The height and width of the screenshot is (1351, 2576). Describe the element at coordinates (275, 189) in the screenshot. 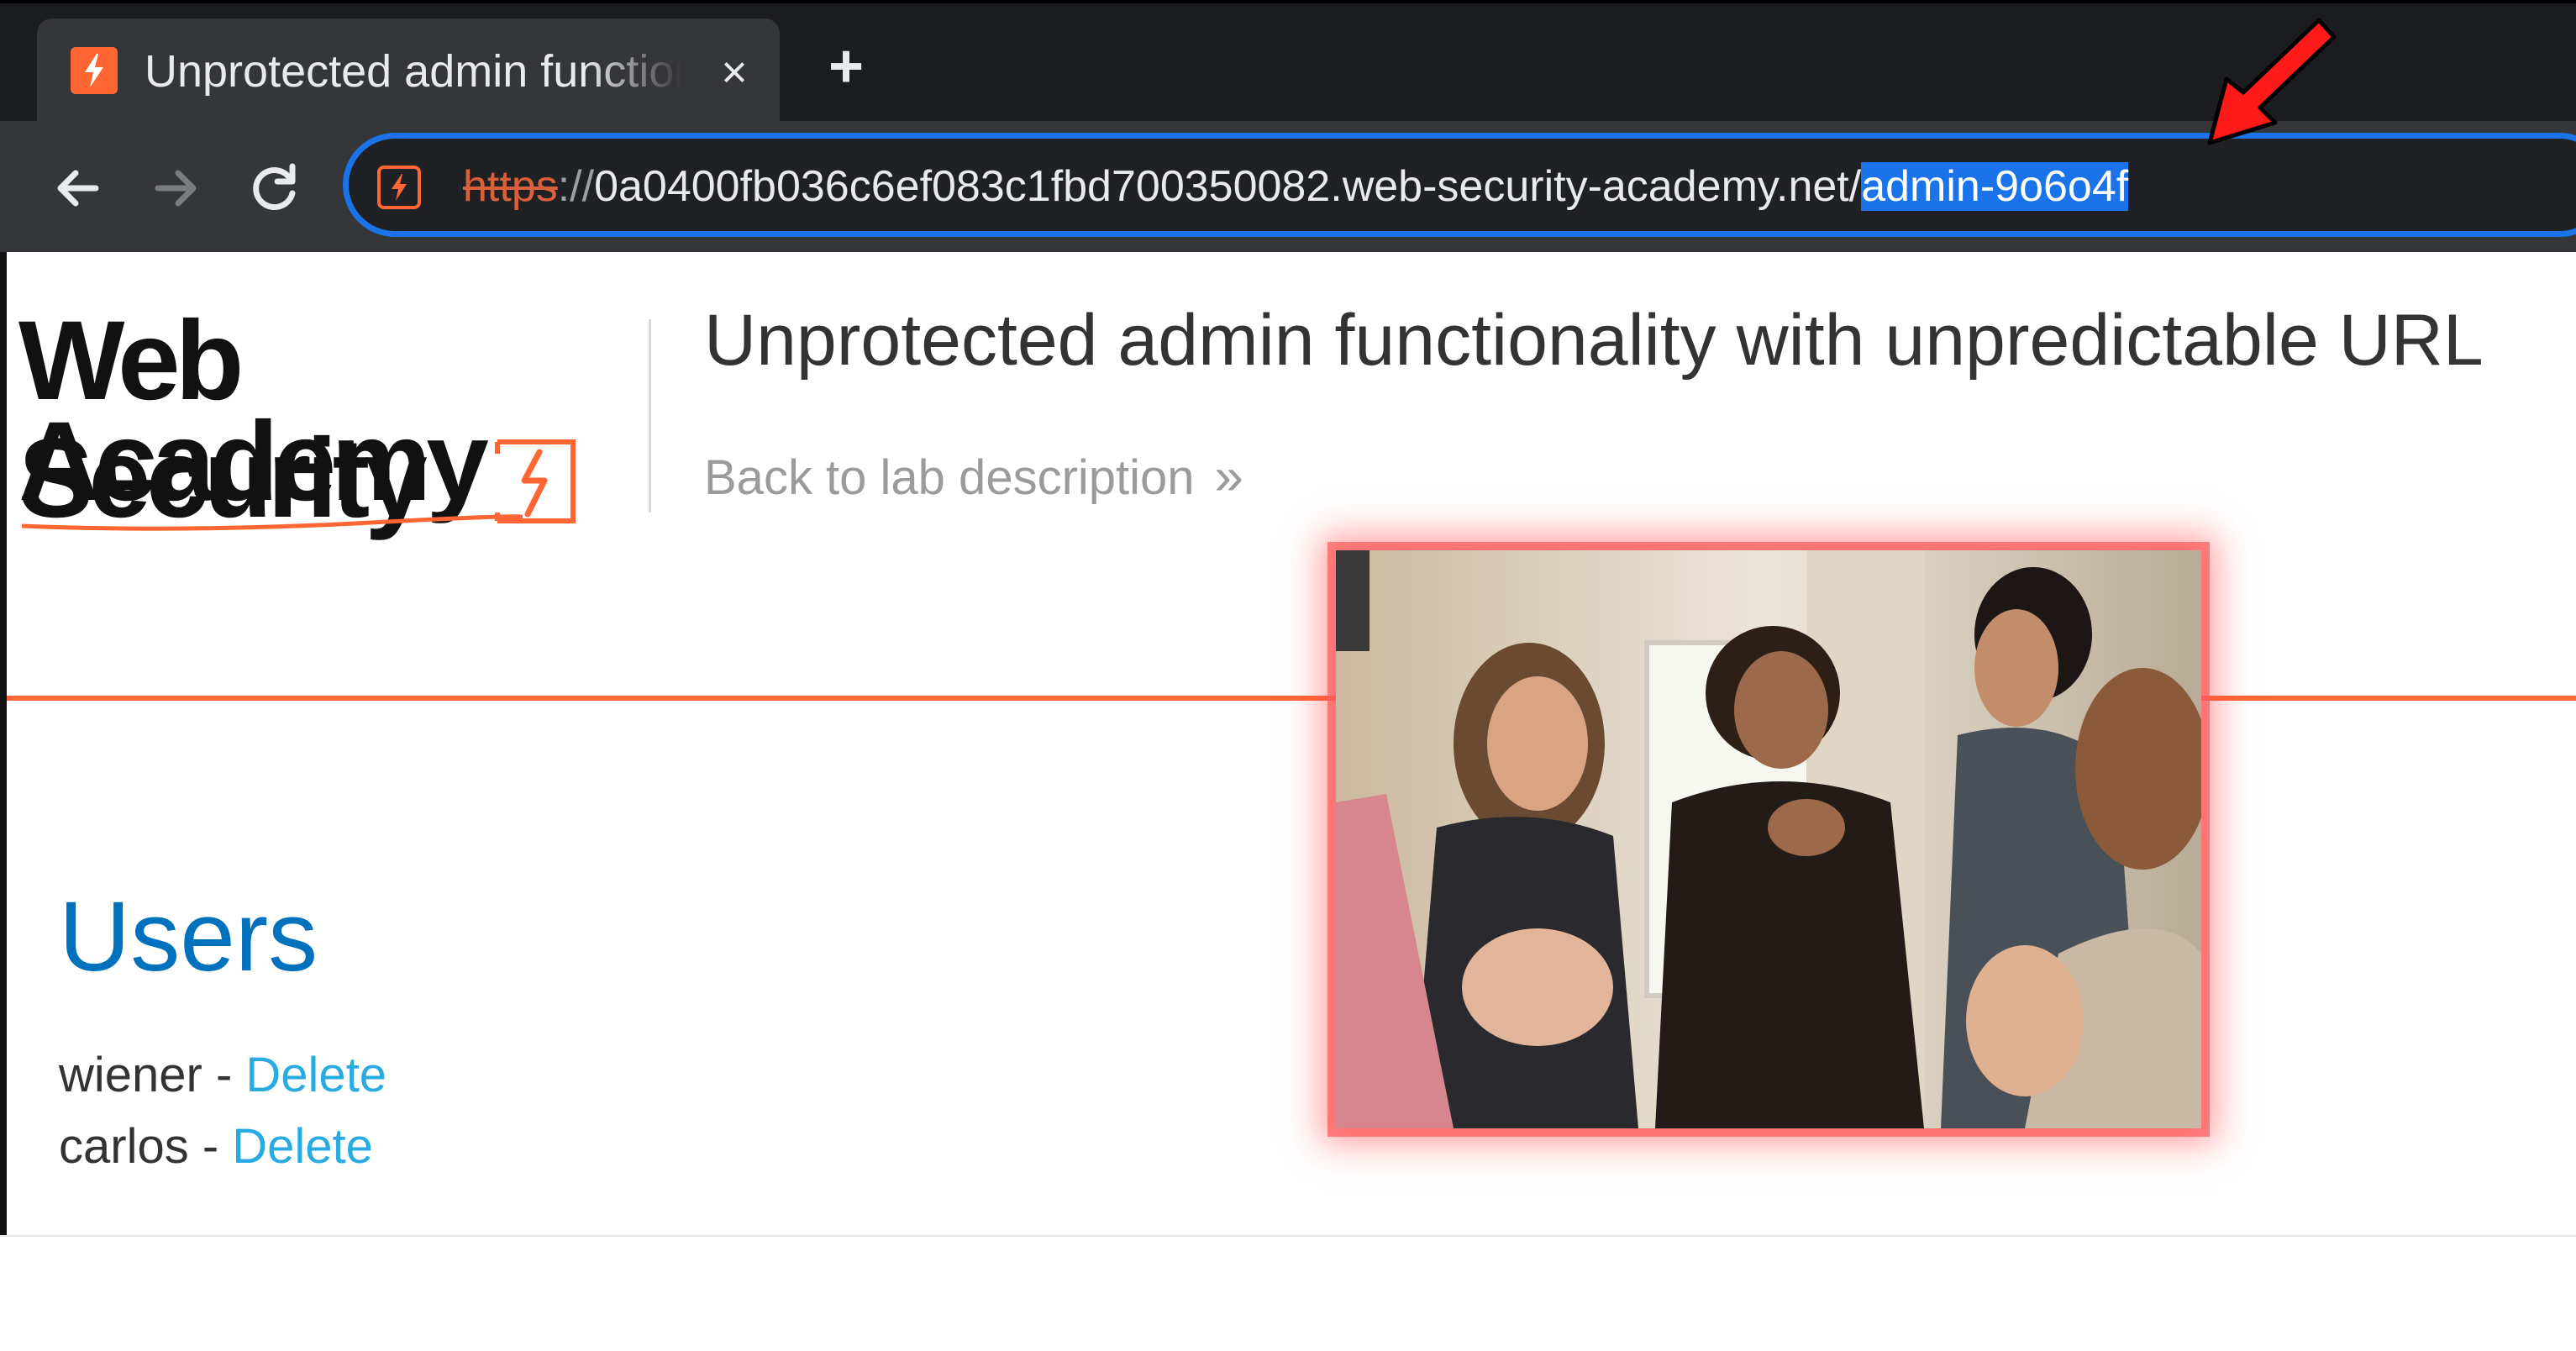

I see `reload-icon` at that location.